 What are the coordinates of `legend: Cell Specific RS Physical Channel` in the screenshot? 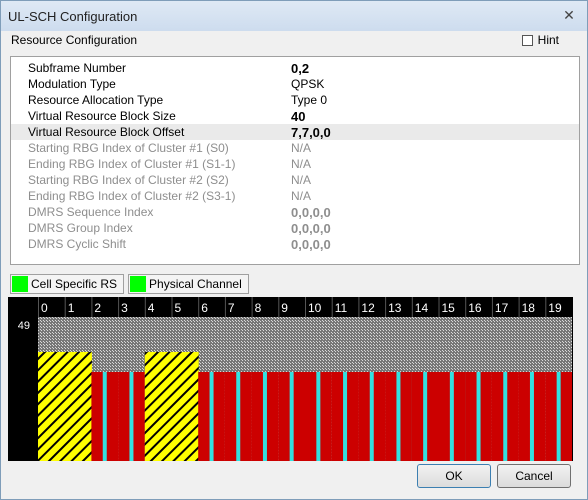 It's located at (131, 284).